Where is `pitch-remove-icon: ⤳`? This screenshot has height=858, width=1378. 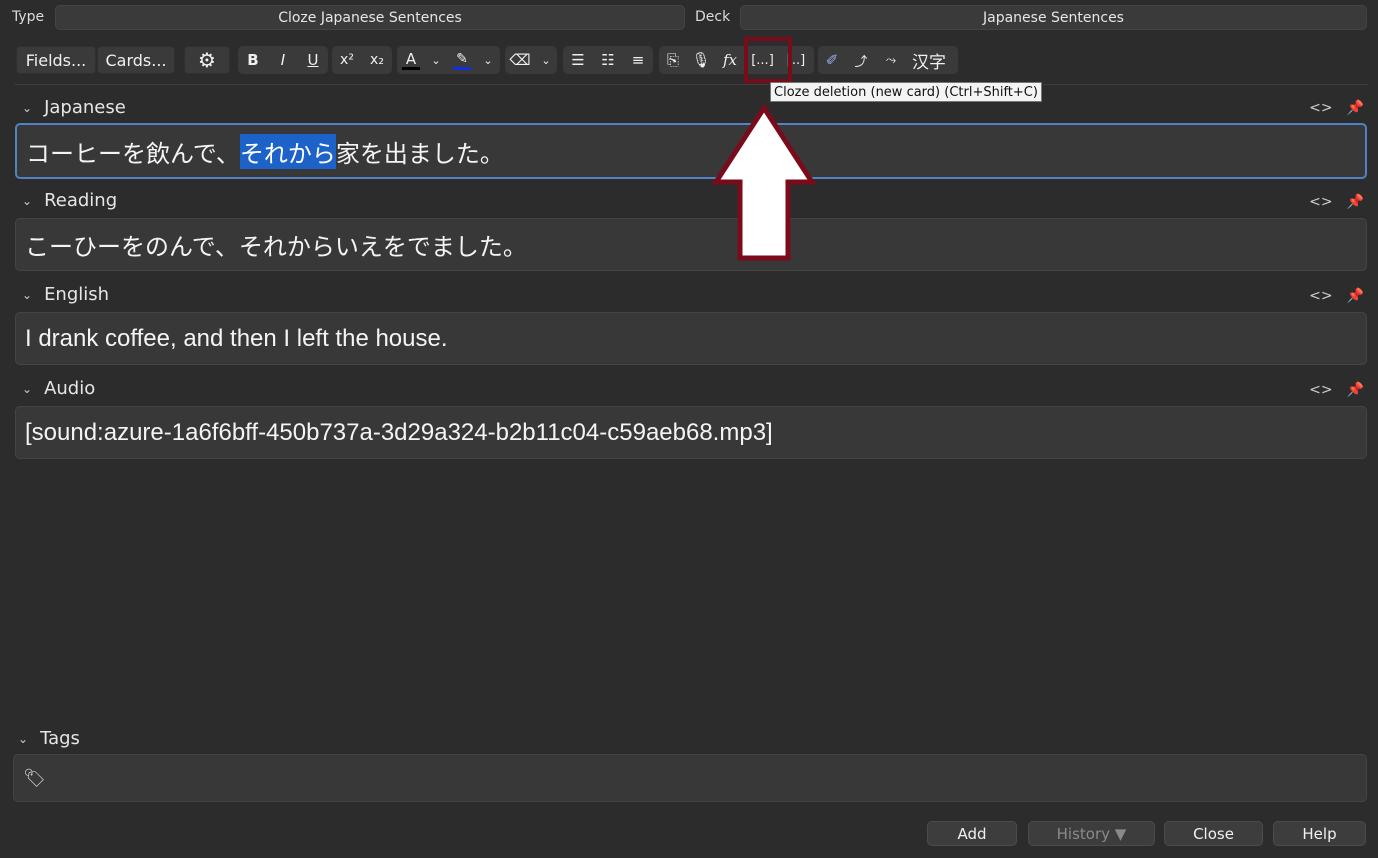
pitch-remove-icon: ⤳ is located at coordinates (891, 60).